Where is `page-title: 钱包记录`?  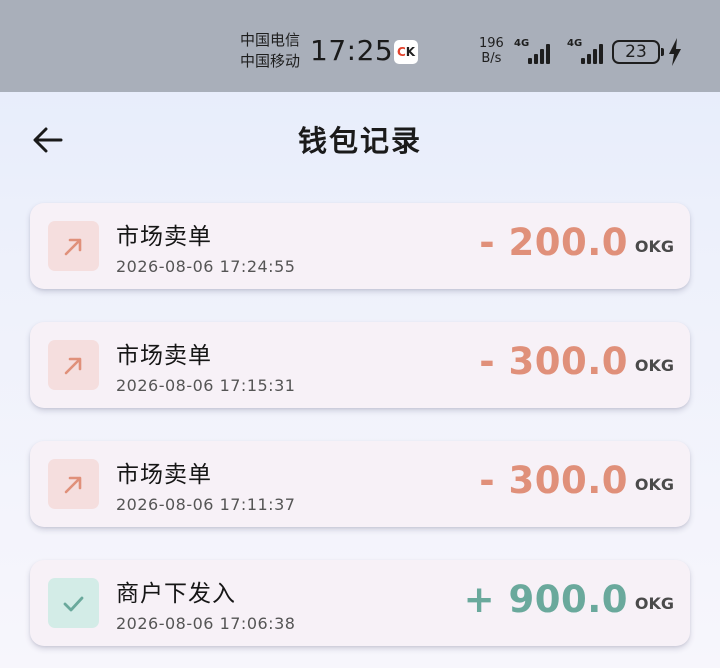
page-title: 钱包记录 is located at coordinates (359, 141).